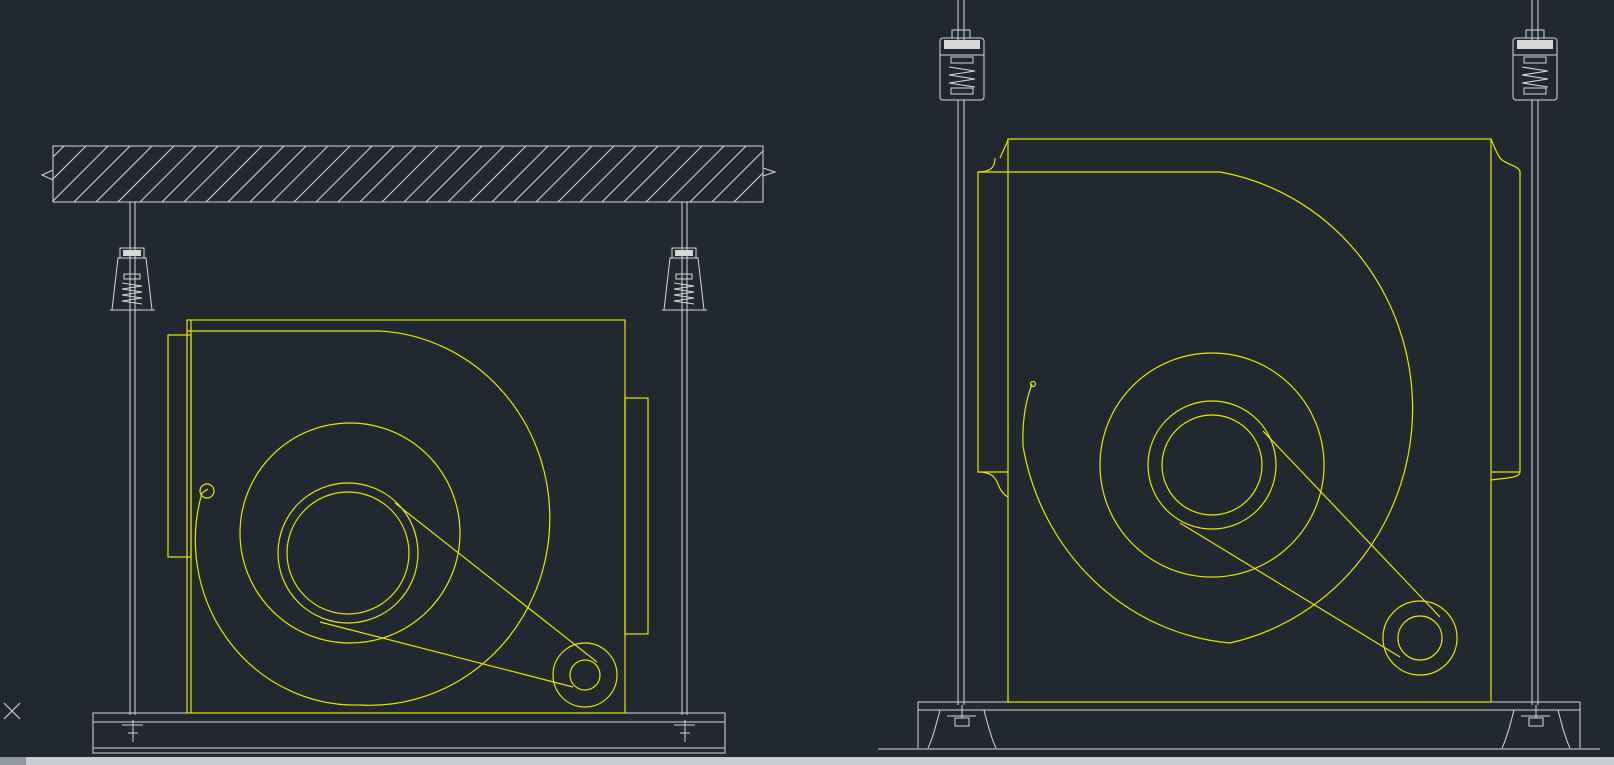 Image resolution: width=1614 pixels, height=765 pixels. I want to click on x-cross-icon, so click(12, 711).